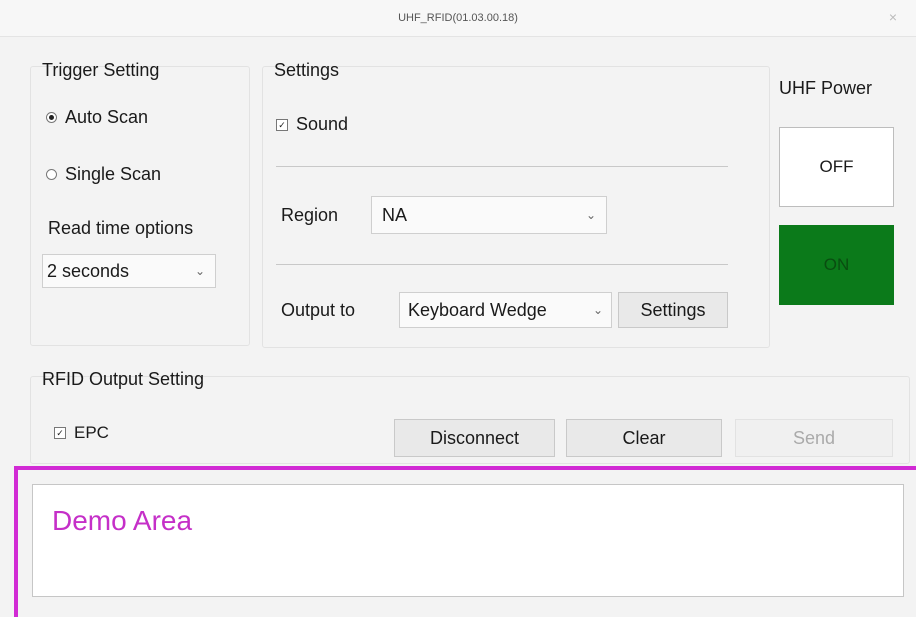 This screenshot has height=617, width=916. I want to click on sound-check-icon: ✓, so click(282, 124).